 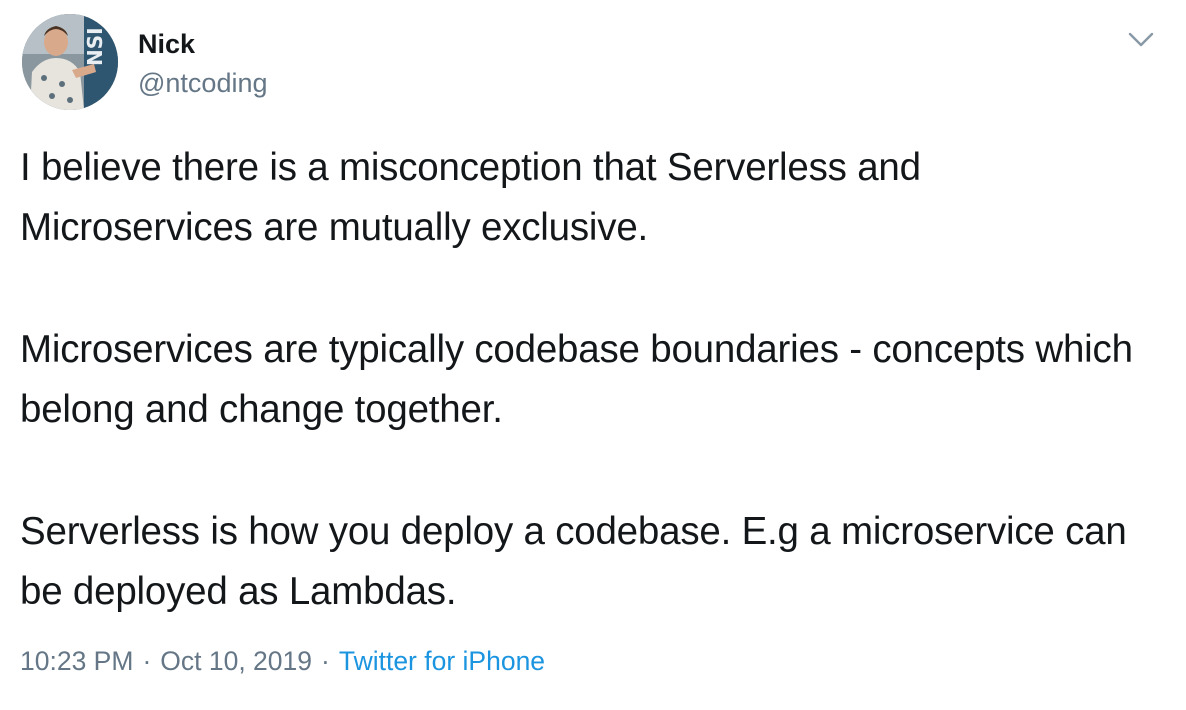 What do you see at coordinates (1141, 40) in the screenshot?
I see `chevron-down-icon` at bounding box center [1141, 40].